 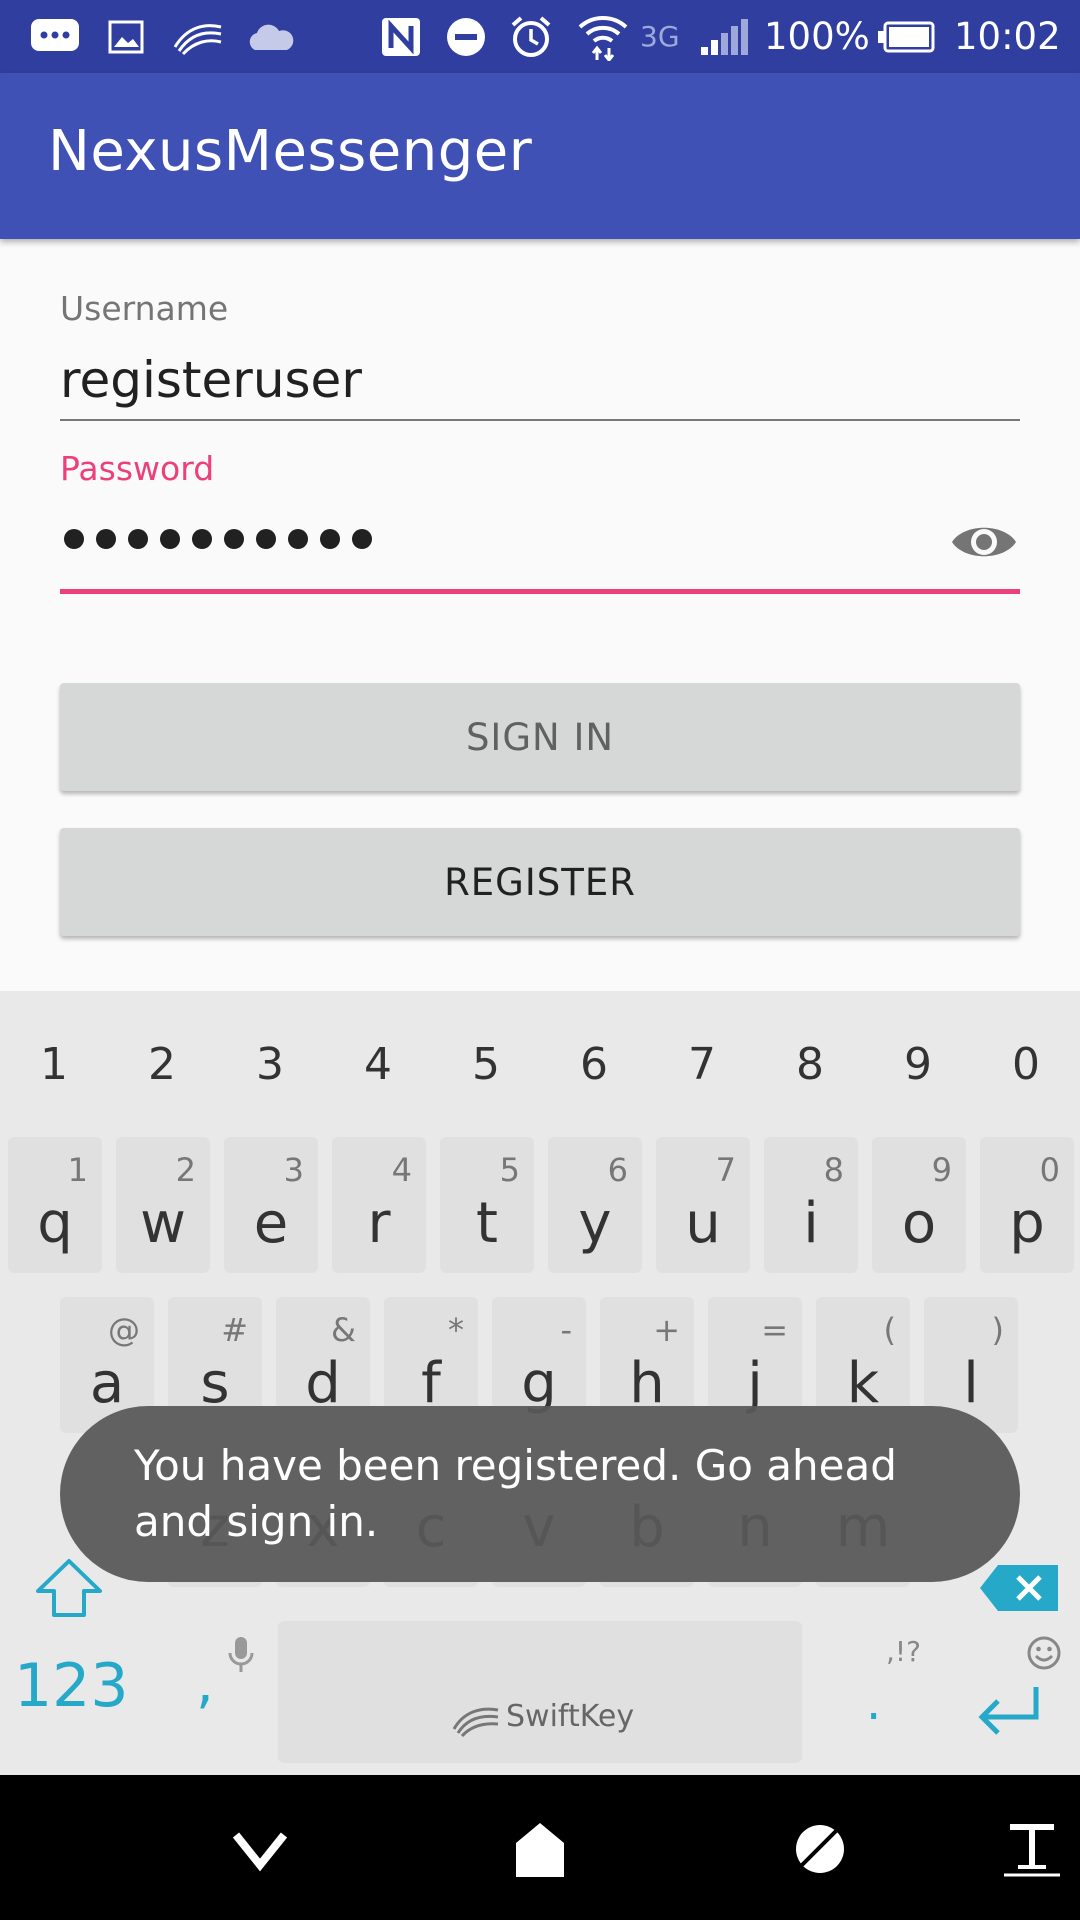 I want to click on battery-percent: 100%, so click(x=817, y=36).